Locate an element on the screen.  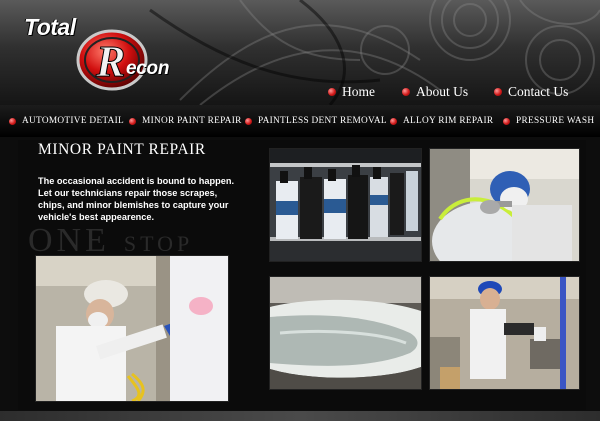
photo-masked-bumper is located at coordinates (345, 333).